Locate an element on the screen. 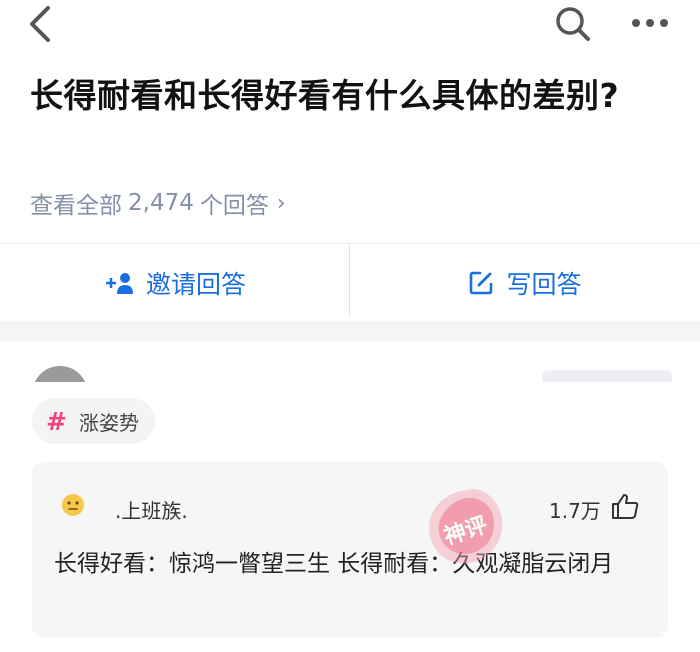 The width and height of the screenshot is (700, 652). section-gap is located at coordinates (350, 331).